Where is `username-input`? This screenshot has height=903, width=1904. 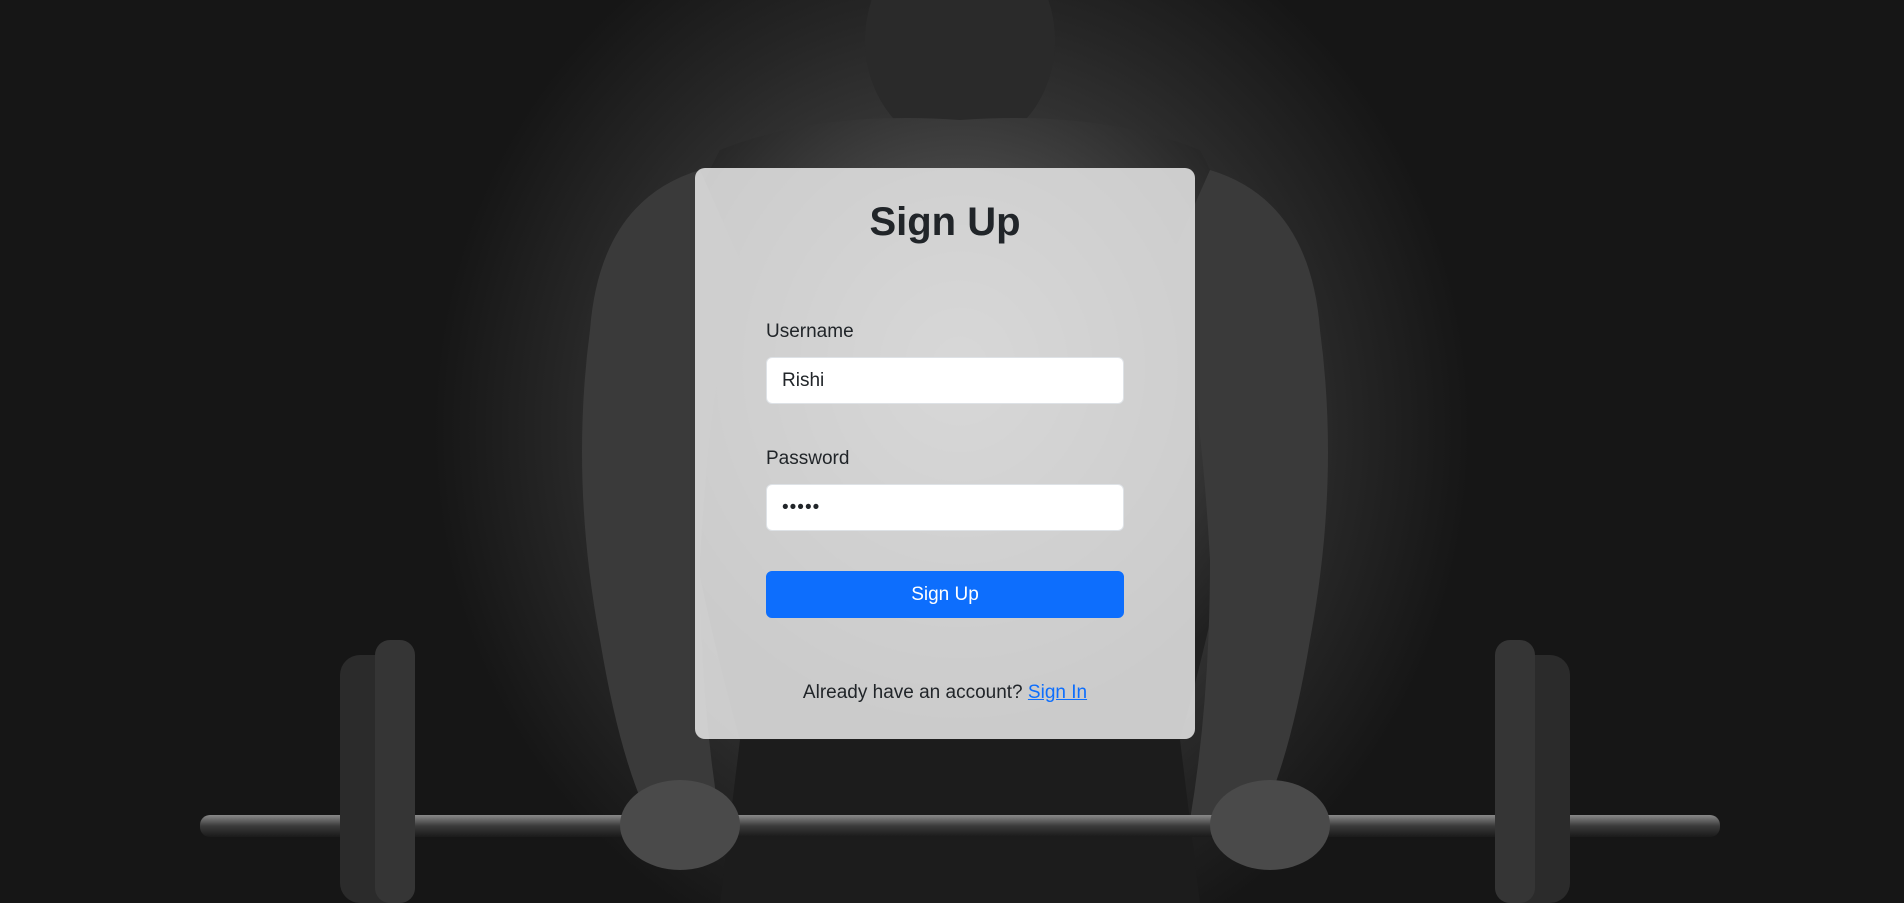 username-input is located at coordinates (945, 380).